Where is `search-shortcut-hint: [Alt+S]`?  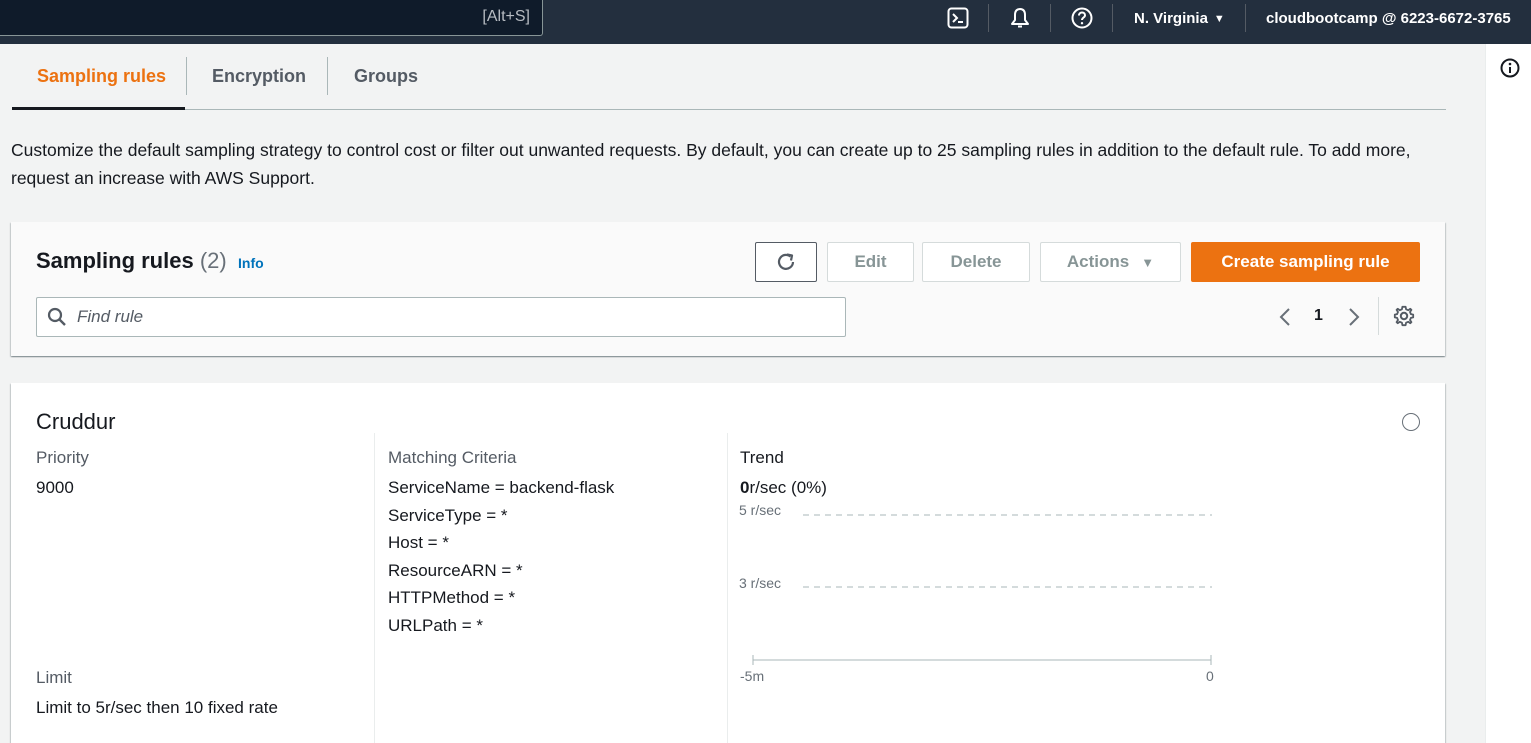
search-shortcut-hint: [Alt+S] is located at coordinates (506, 16).